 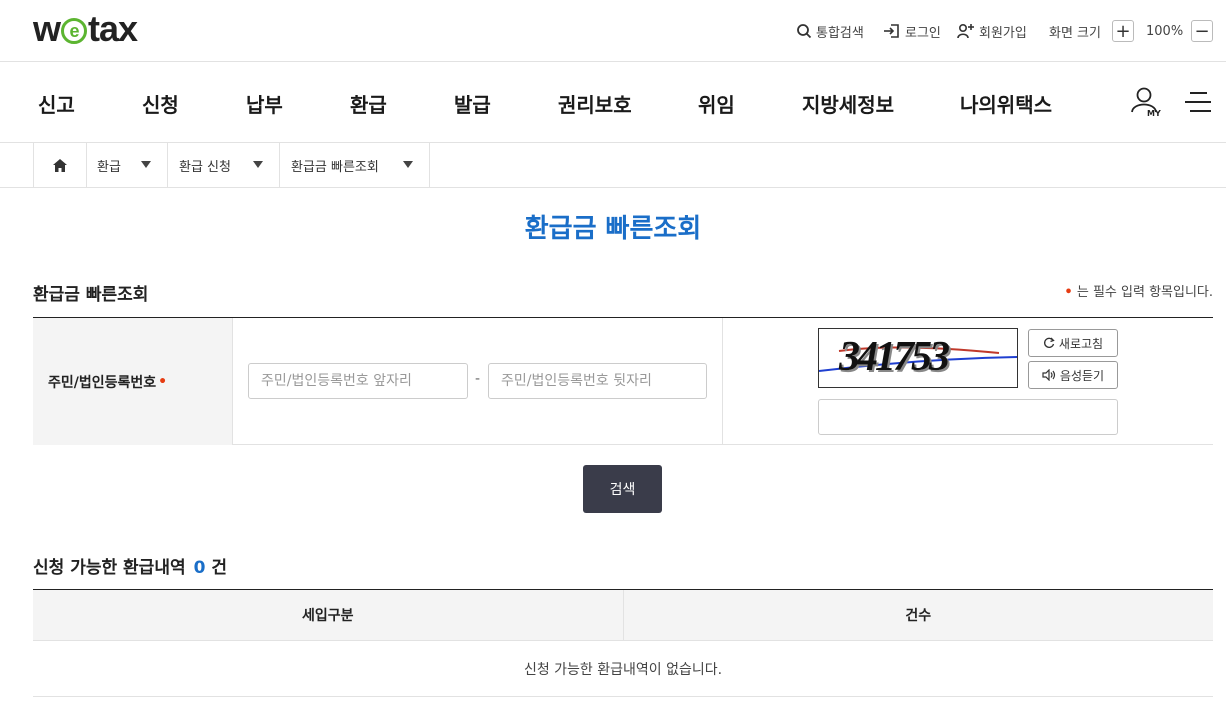 I want to click on all-menu-button, so click(x=1198, y=102).